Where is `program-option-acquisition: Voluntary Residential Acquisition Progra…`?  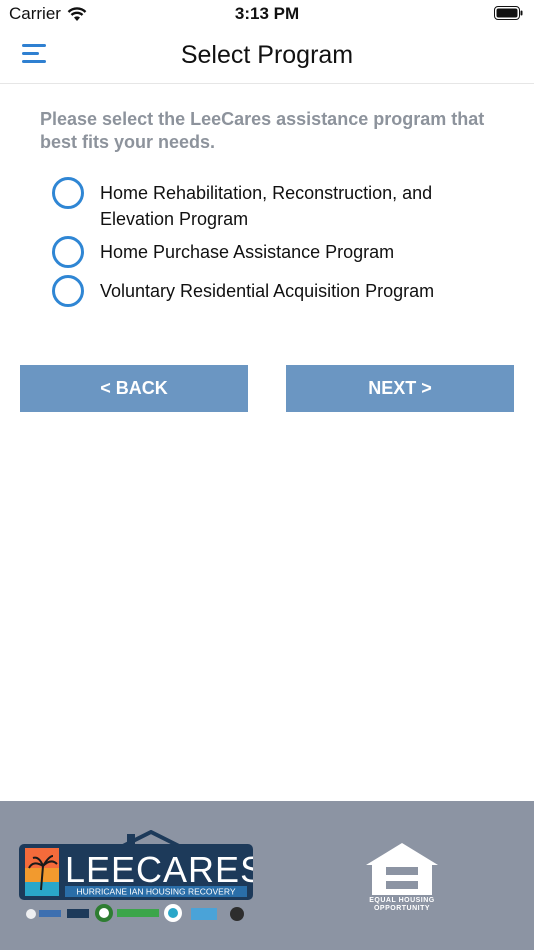
program-option-acquisition: Voluntary Residential Acquisition Progra… is located at coordinates (256, 291).